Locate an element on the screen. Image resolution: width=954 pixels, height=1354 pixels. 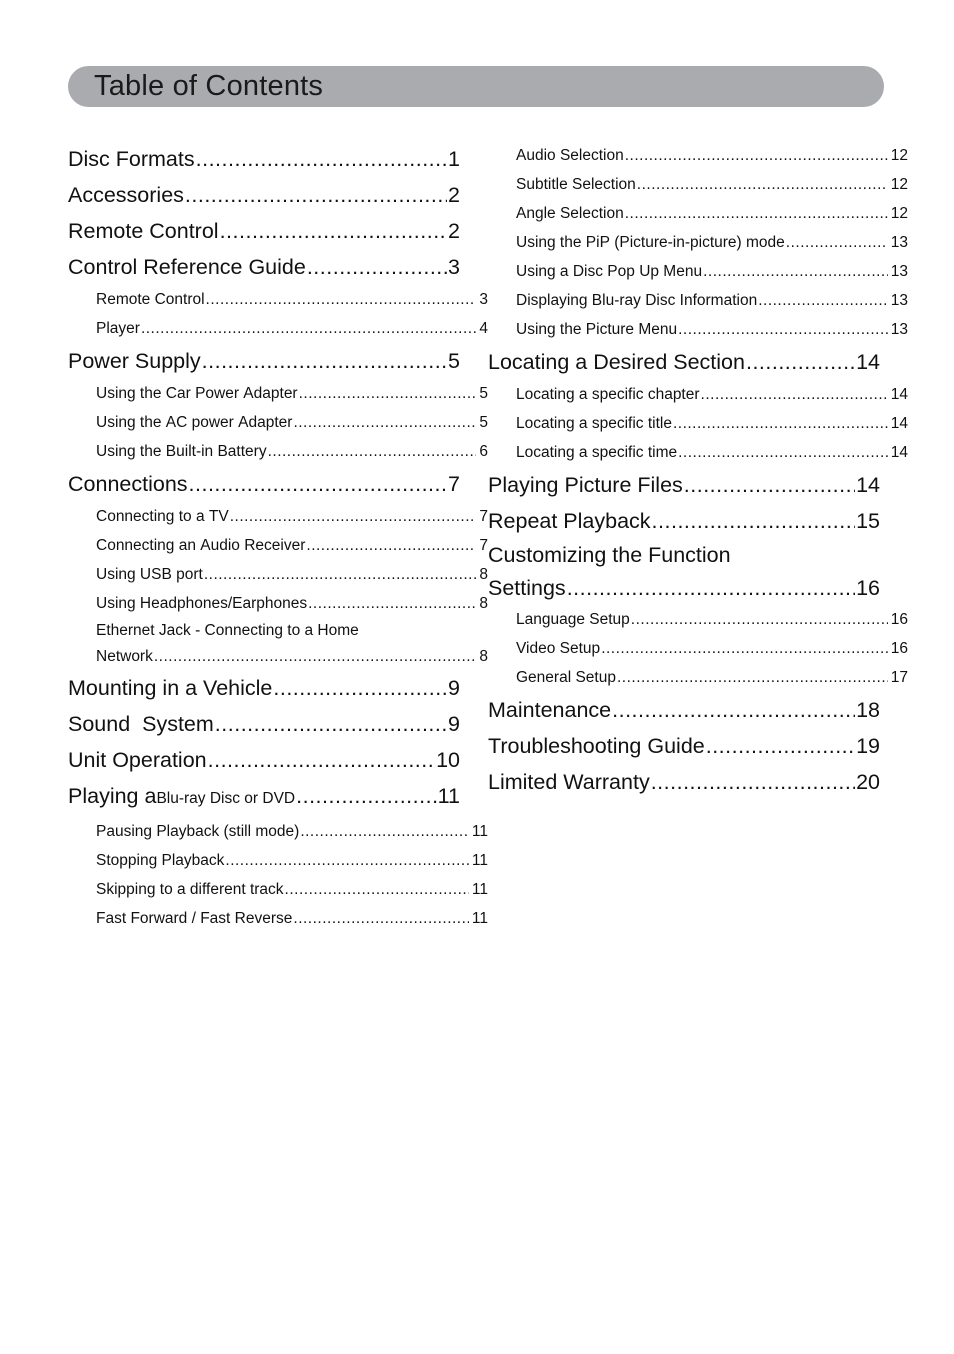
toc-page-number: 6 is located at coordinates (483, 451).